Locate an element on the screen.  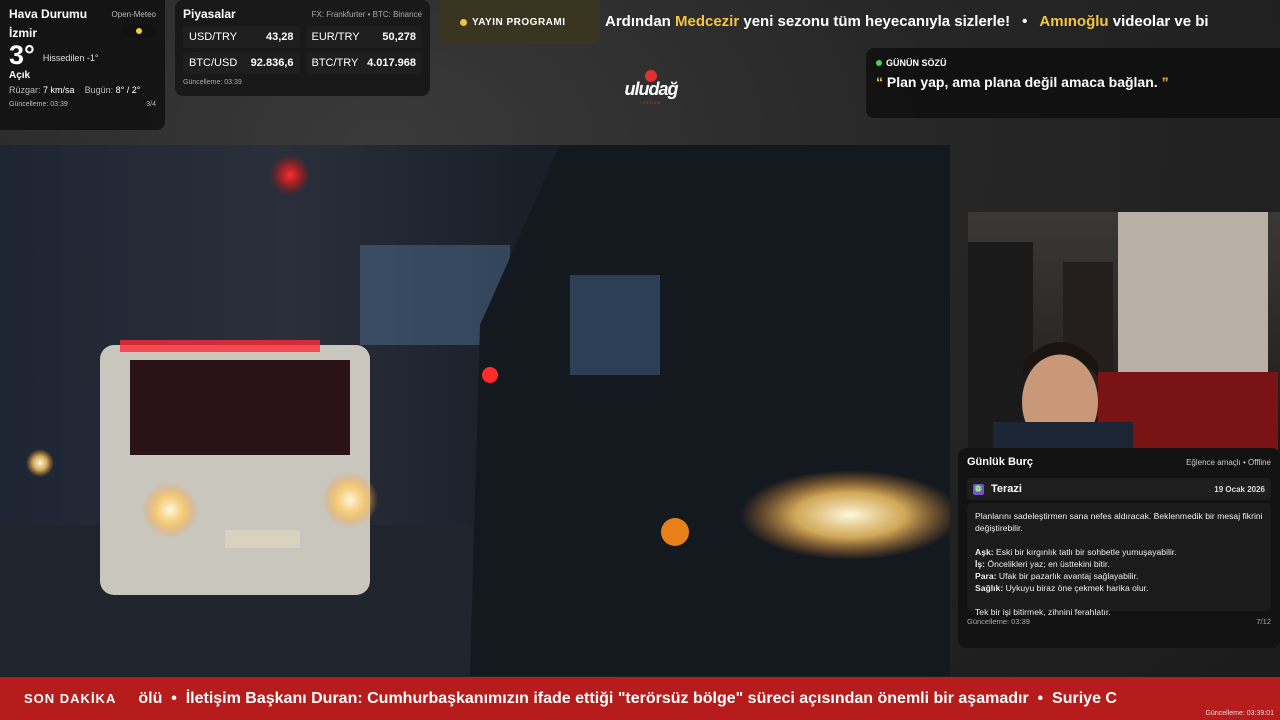
market-name: BTC/TRY is located at coordinates (335, 63).